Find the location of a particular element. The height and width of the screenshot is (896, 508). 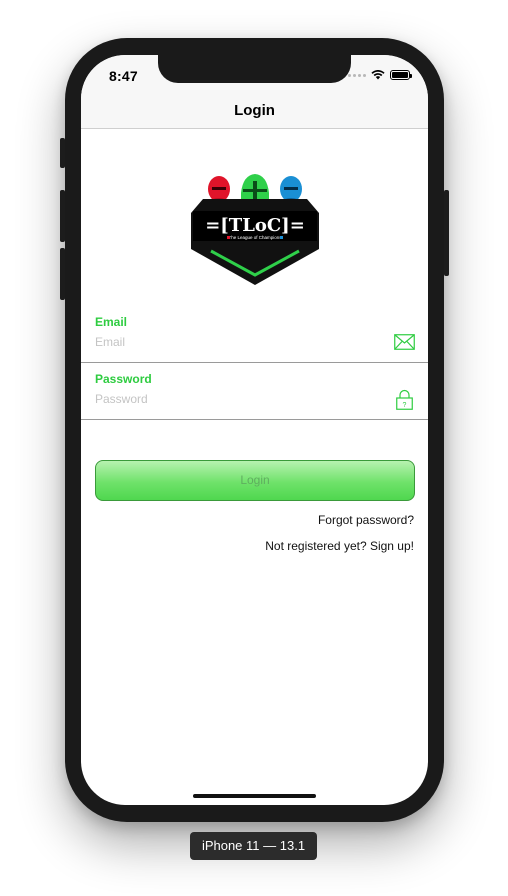

status-time: 8:47 is located at coordinates (123, 76).